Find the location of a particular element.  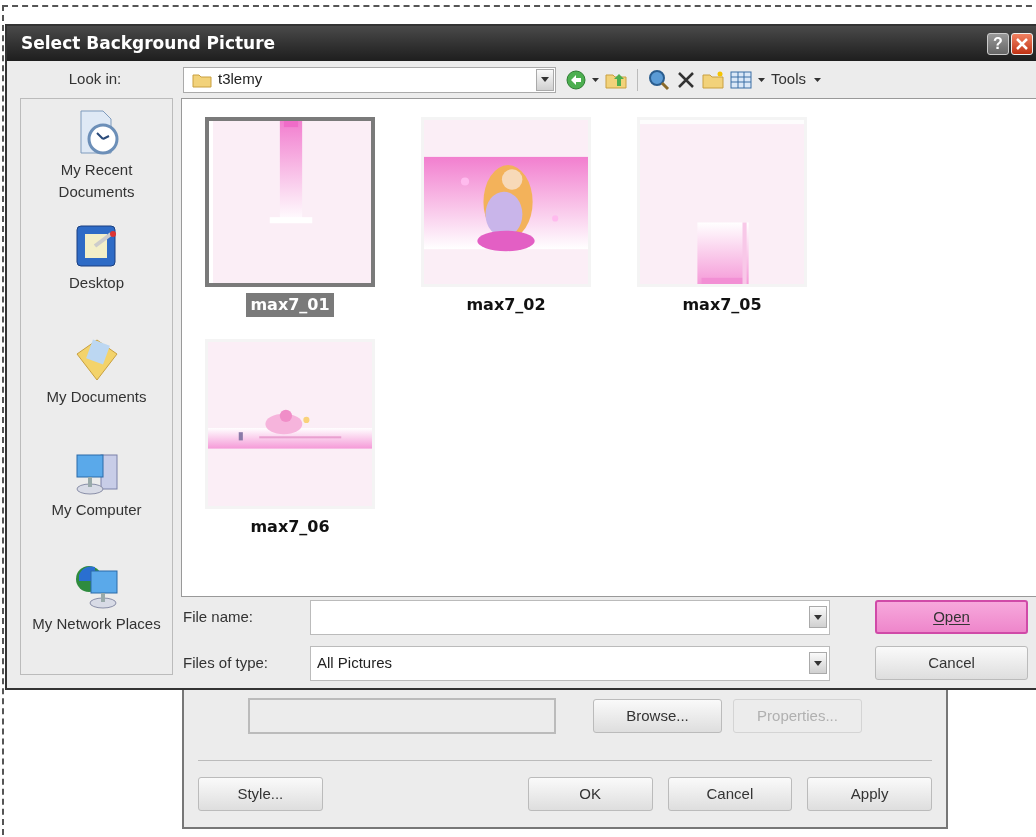

dialog-button: Apply is located at coordinates (869, 794).